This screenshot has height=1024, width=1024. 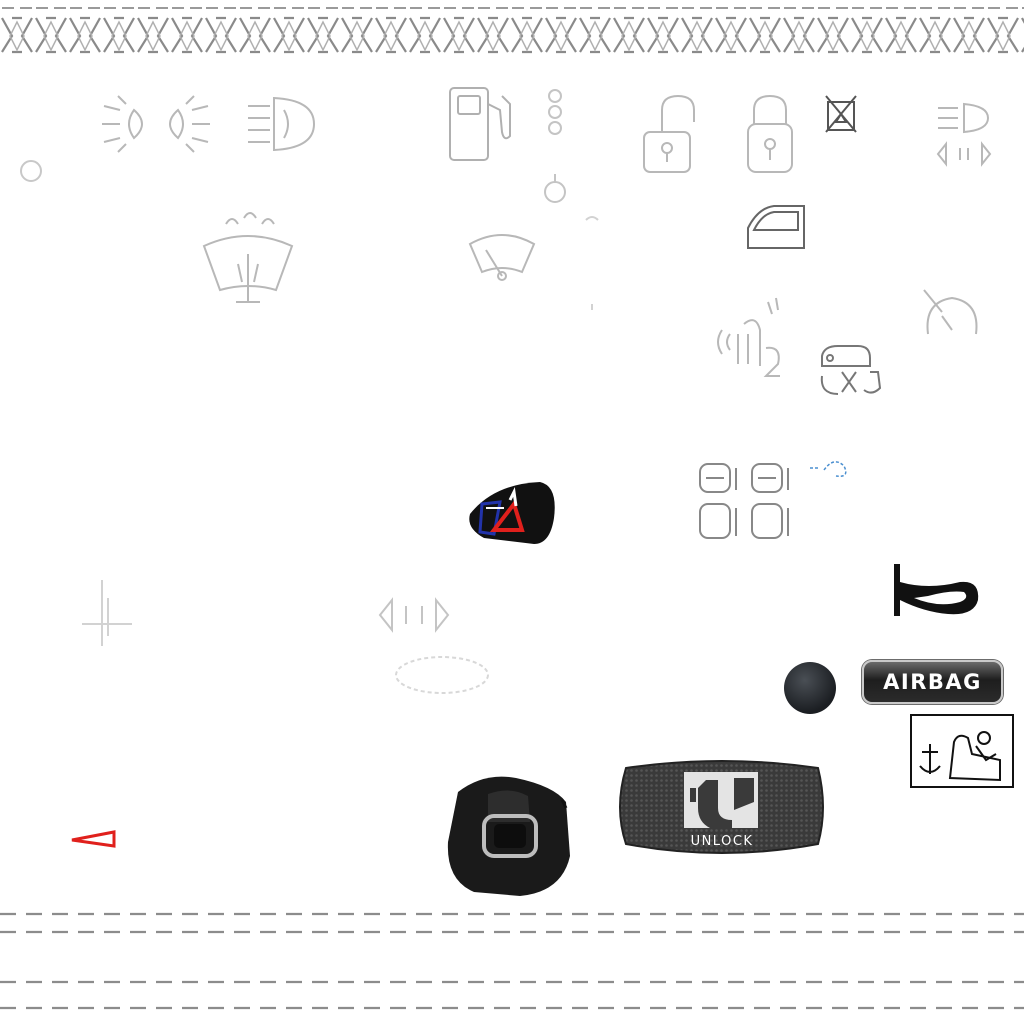 I want to click on seat-adjust-icon, so click(x=107, y=613).